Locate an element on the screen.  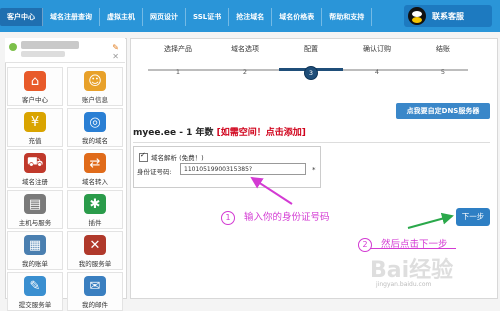
arrow-to-id-input is located at coordinates (271, 190).